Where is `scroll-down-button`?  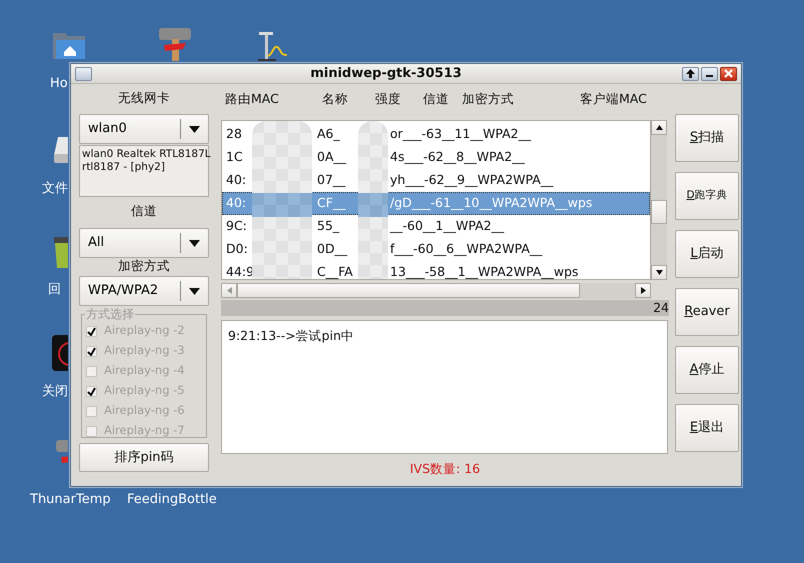
scroll-down-button is located at coordinates (659, 272).